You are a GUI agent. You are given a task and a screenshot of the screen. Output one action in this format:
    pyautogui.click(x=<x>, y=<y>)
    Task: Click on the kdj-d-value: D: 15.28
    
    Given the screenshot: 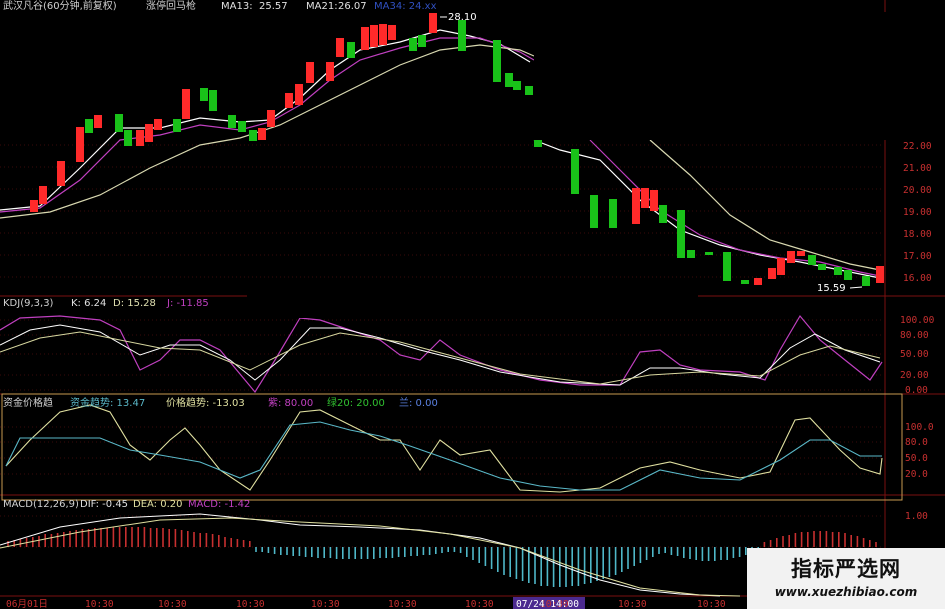 What is the action you would take?
    pyautogui.click(x=134, y=303)
    